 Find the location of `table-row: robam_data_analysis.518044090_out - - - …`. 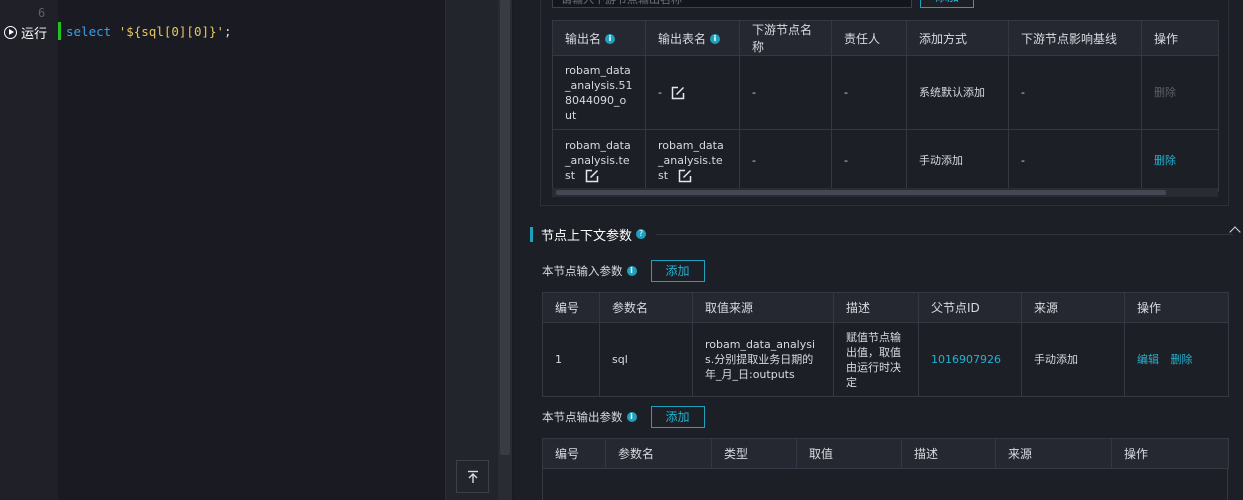

table-row: robam_data_analysis.518044090_out - - - … is located at coordinates (885, 92).